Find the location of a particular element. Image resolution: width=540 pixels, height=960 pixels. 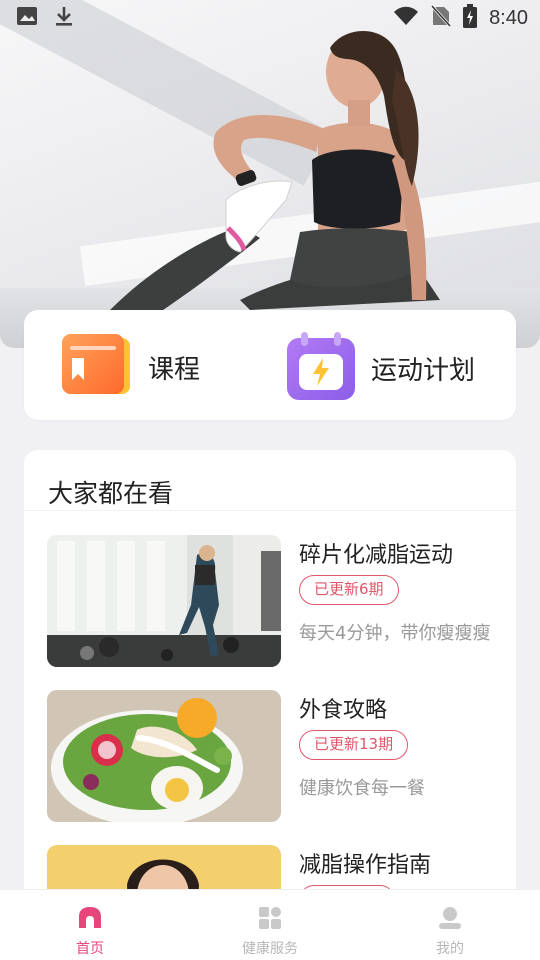

tab-label: 首页 is located at coordinates (90, 949).